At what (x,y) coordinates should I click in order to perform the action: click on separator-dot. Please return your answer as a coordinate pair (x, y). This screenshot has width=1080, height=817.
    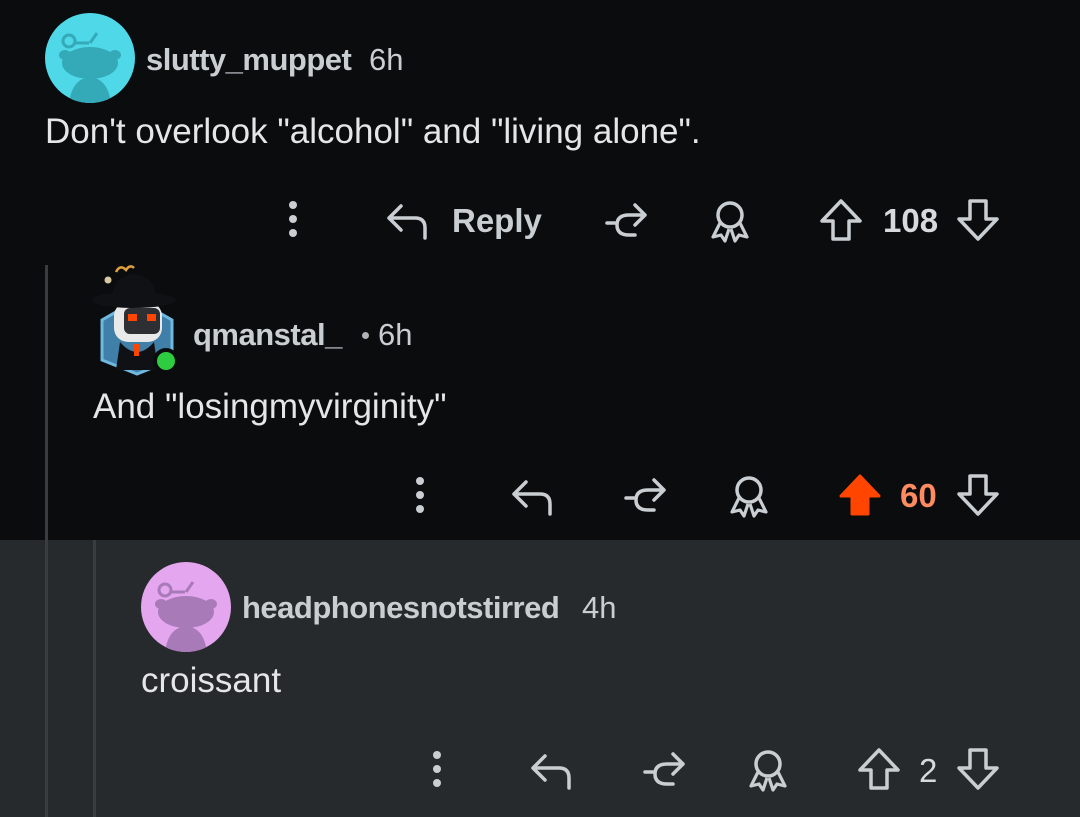
    Looking at the image, I should click on (365, 335).